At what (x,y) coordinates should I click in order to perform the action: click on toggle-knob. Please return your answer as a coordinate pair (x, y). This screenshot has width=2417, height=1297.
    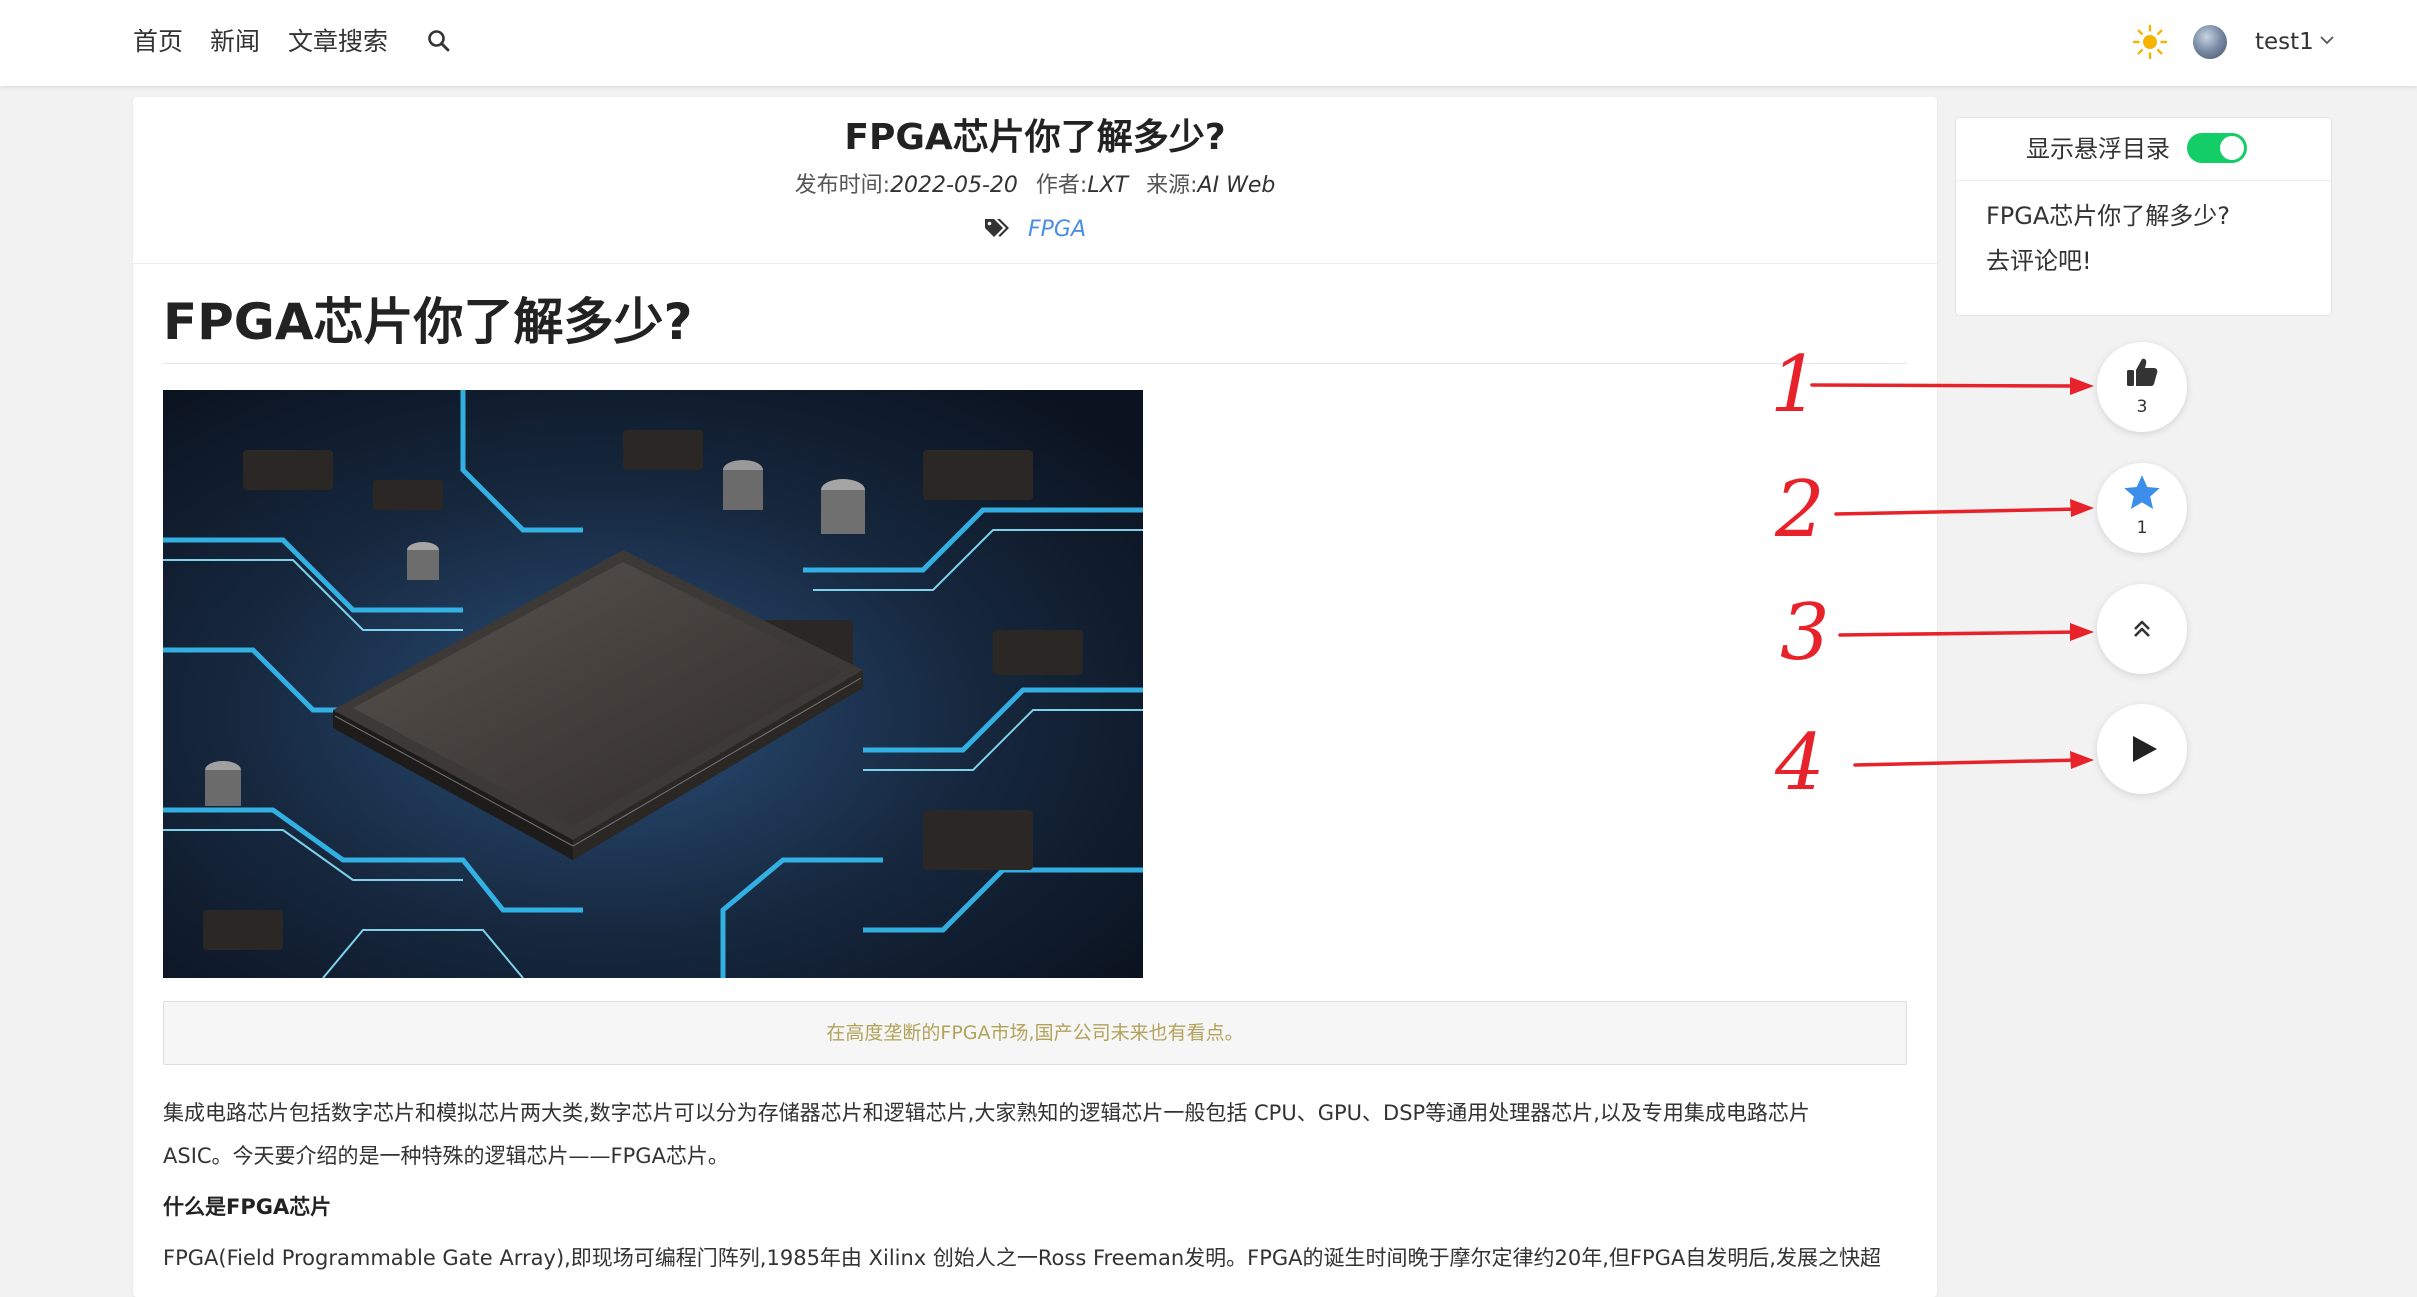
    Looking at the image, I should click on (2232, 148).